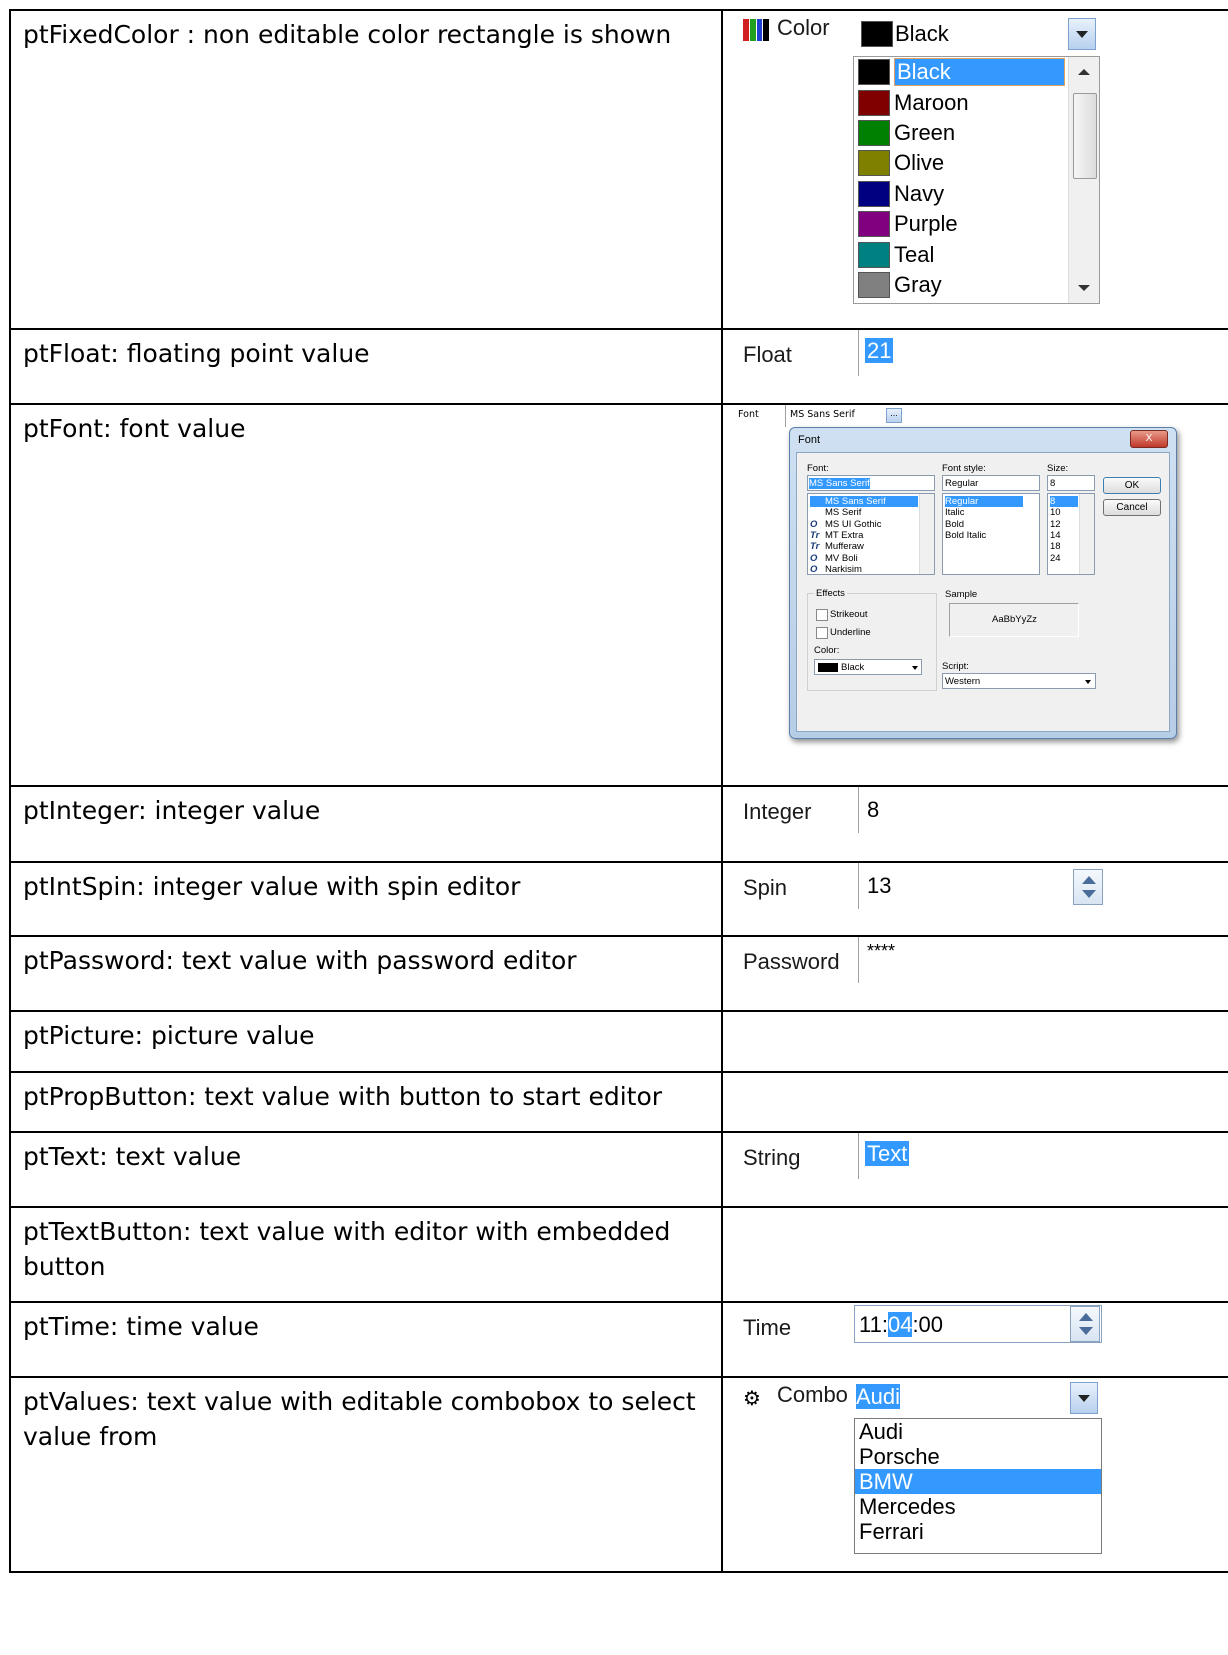 The height and width of the screenshot is (1655, 1228). I want to click on spin-buttons, so click(1088, 887).